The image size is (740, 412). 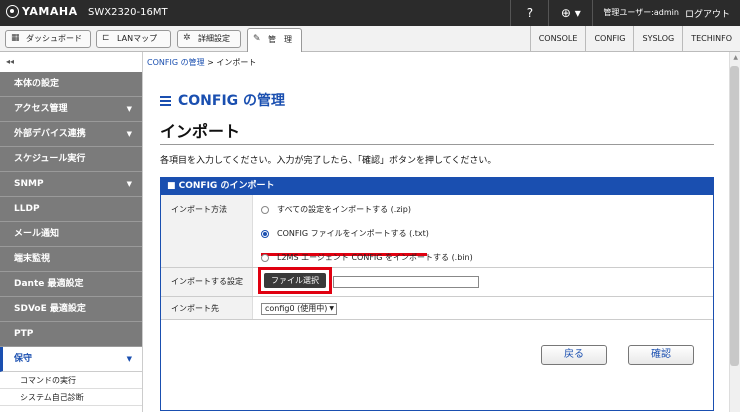 I want to click on breadcrumb: CONFIG の管理 > インポート, so click(x=201, y=62).